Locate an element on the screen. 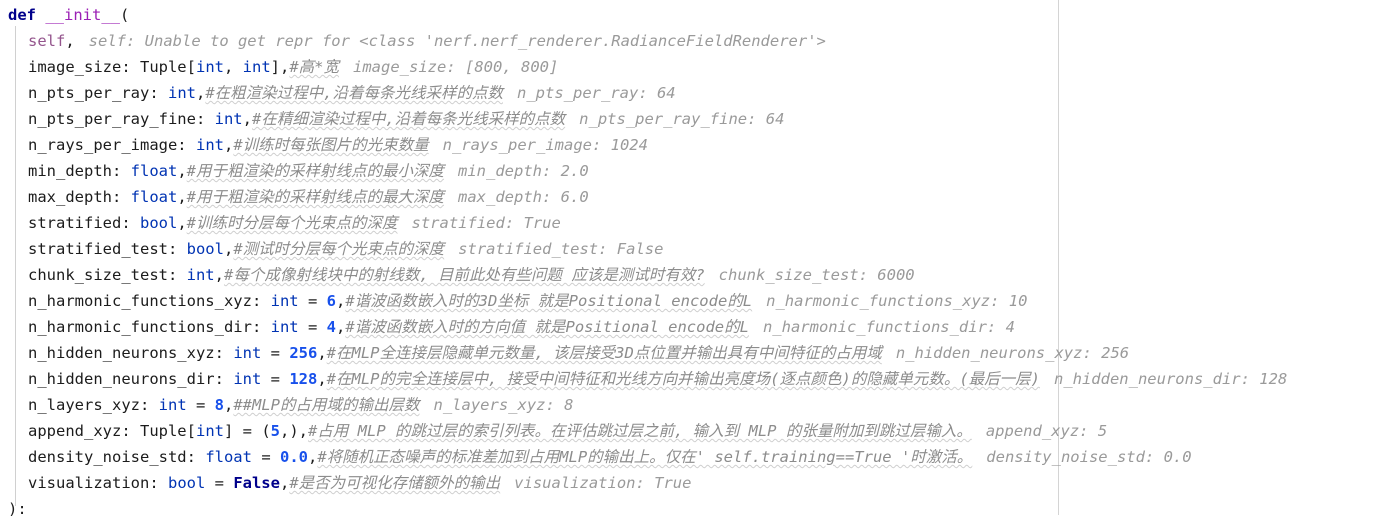  token-plain: visualization: is located at coordinates (98, 483).